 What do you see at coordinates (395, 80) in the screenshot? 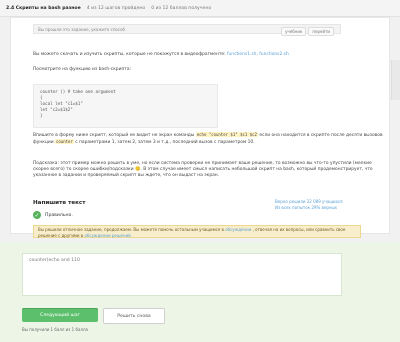
I see `side-tab` at bounding box center [395, 80].